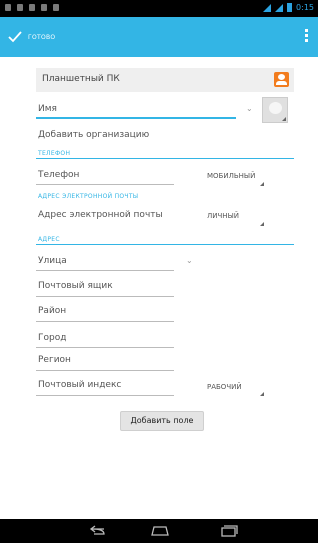 Image resolution: width=320 pixels, height=543 pixels. I want to click on pobox-underline, so click(105, 296).